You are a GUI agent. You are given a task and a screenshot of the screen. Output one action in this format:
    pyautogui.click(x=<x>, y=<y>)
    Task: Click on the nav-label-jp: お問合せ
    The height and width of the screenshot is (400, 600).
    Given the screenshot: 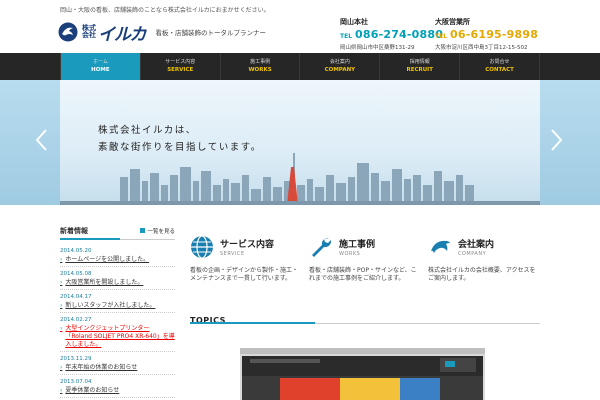 What is the action you would take?
    pyautogui.click(x=499, y=62)
    